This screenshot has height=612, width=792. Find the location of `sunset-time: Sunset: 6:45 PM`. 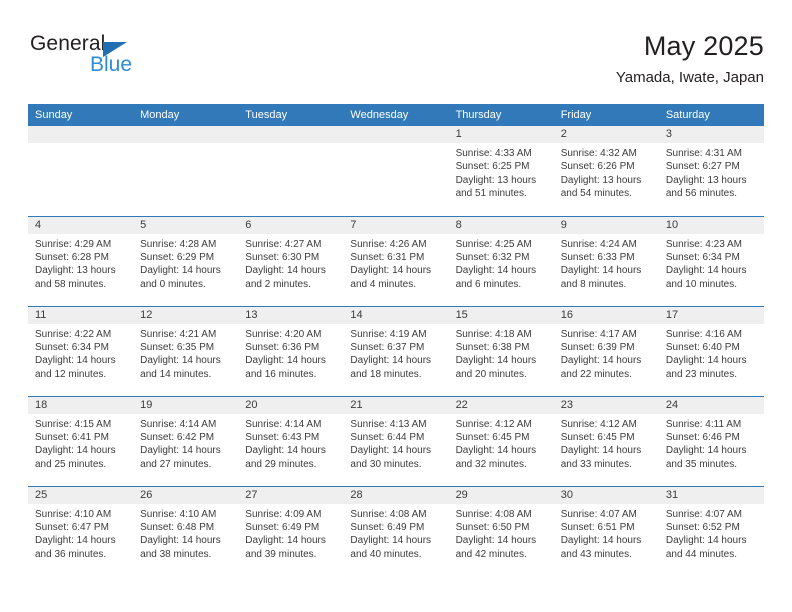

sunset-time: Sunset: 6:45 PM is located at coordinates (492, 437).